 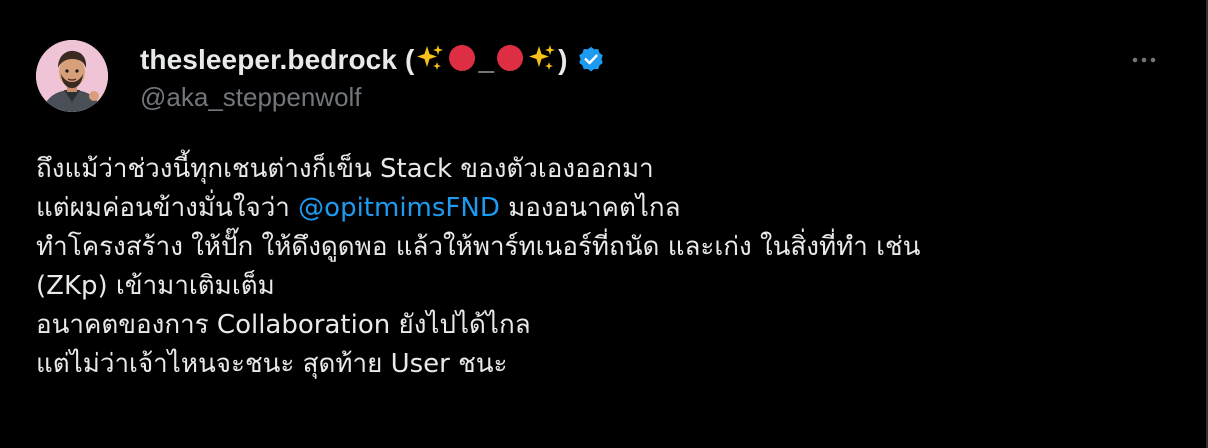 I want to click on name-open-paren: (, so click(x=410, y=59).